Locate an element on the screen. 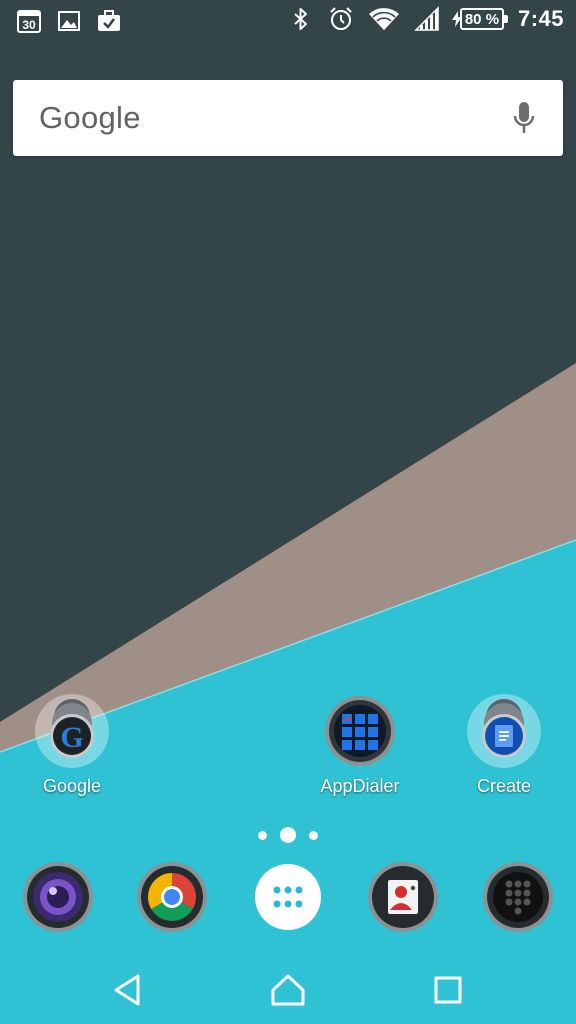 The height and width of the screenshot is (1024, 576). page-indicator is located at coordinates (288, 836).